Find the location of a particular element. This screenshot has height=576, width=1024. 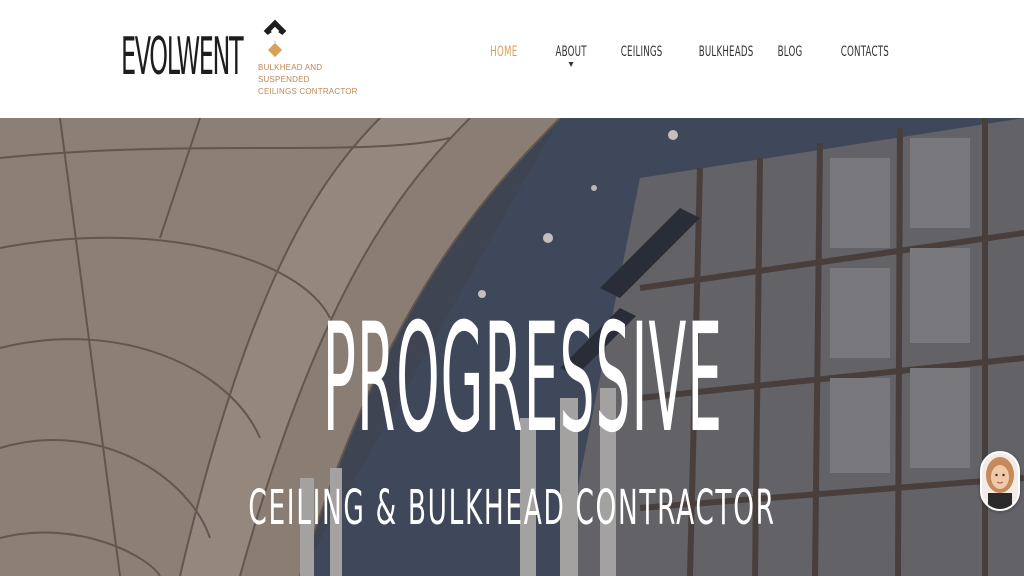

avatar-portrait is located at coordinates (1000, 481).